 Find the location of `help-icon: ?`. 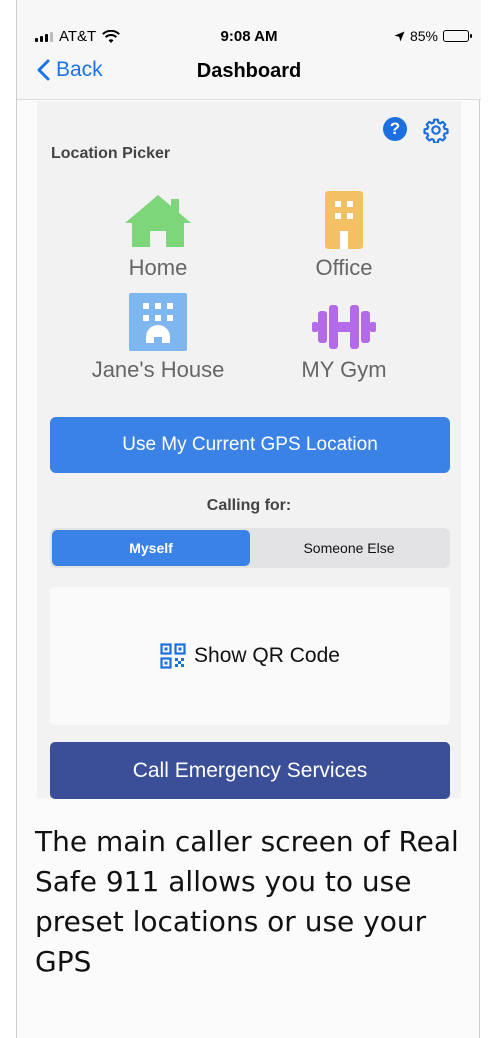

help-icon: ? is located at coordinates (395, 129).